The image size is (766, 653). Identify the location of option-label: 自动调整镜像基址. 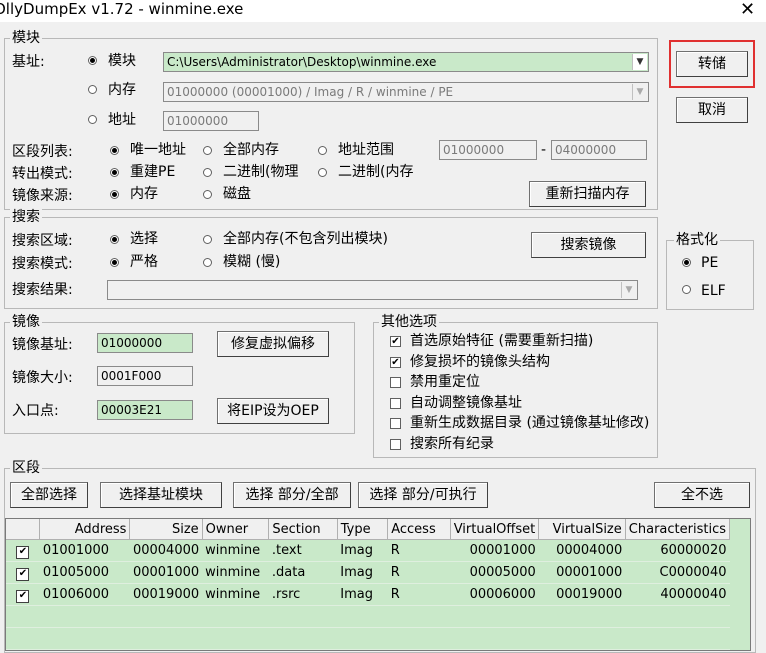
(466, 402).